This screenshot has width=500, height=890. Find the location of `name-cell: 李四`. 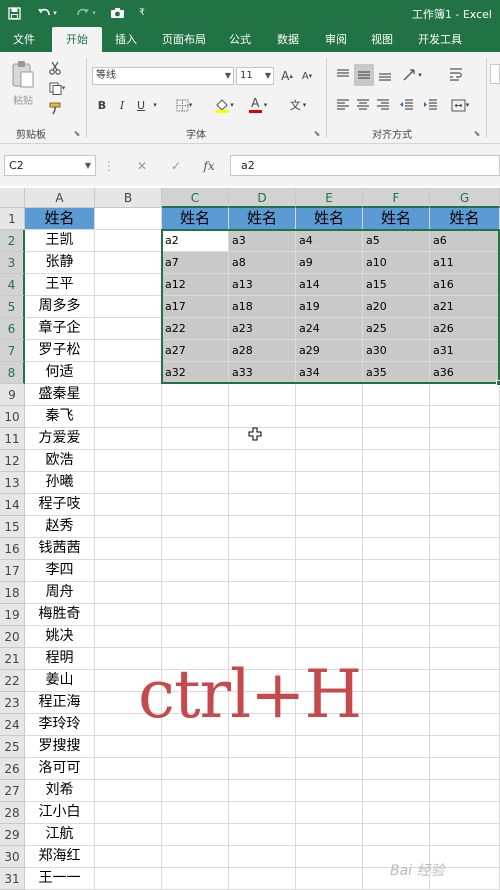

name-cell: 李四 is located at coordinates (60, 571).